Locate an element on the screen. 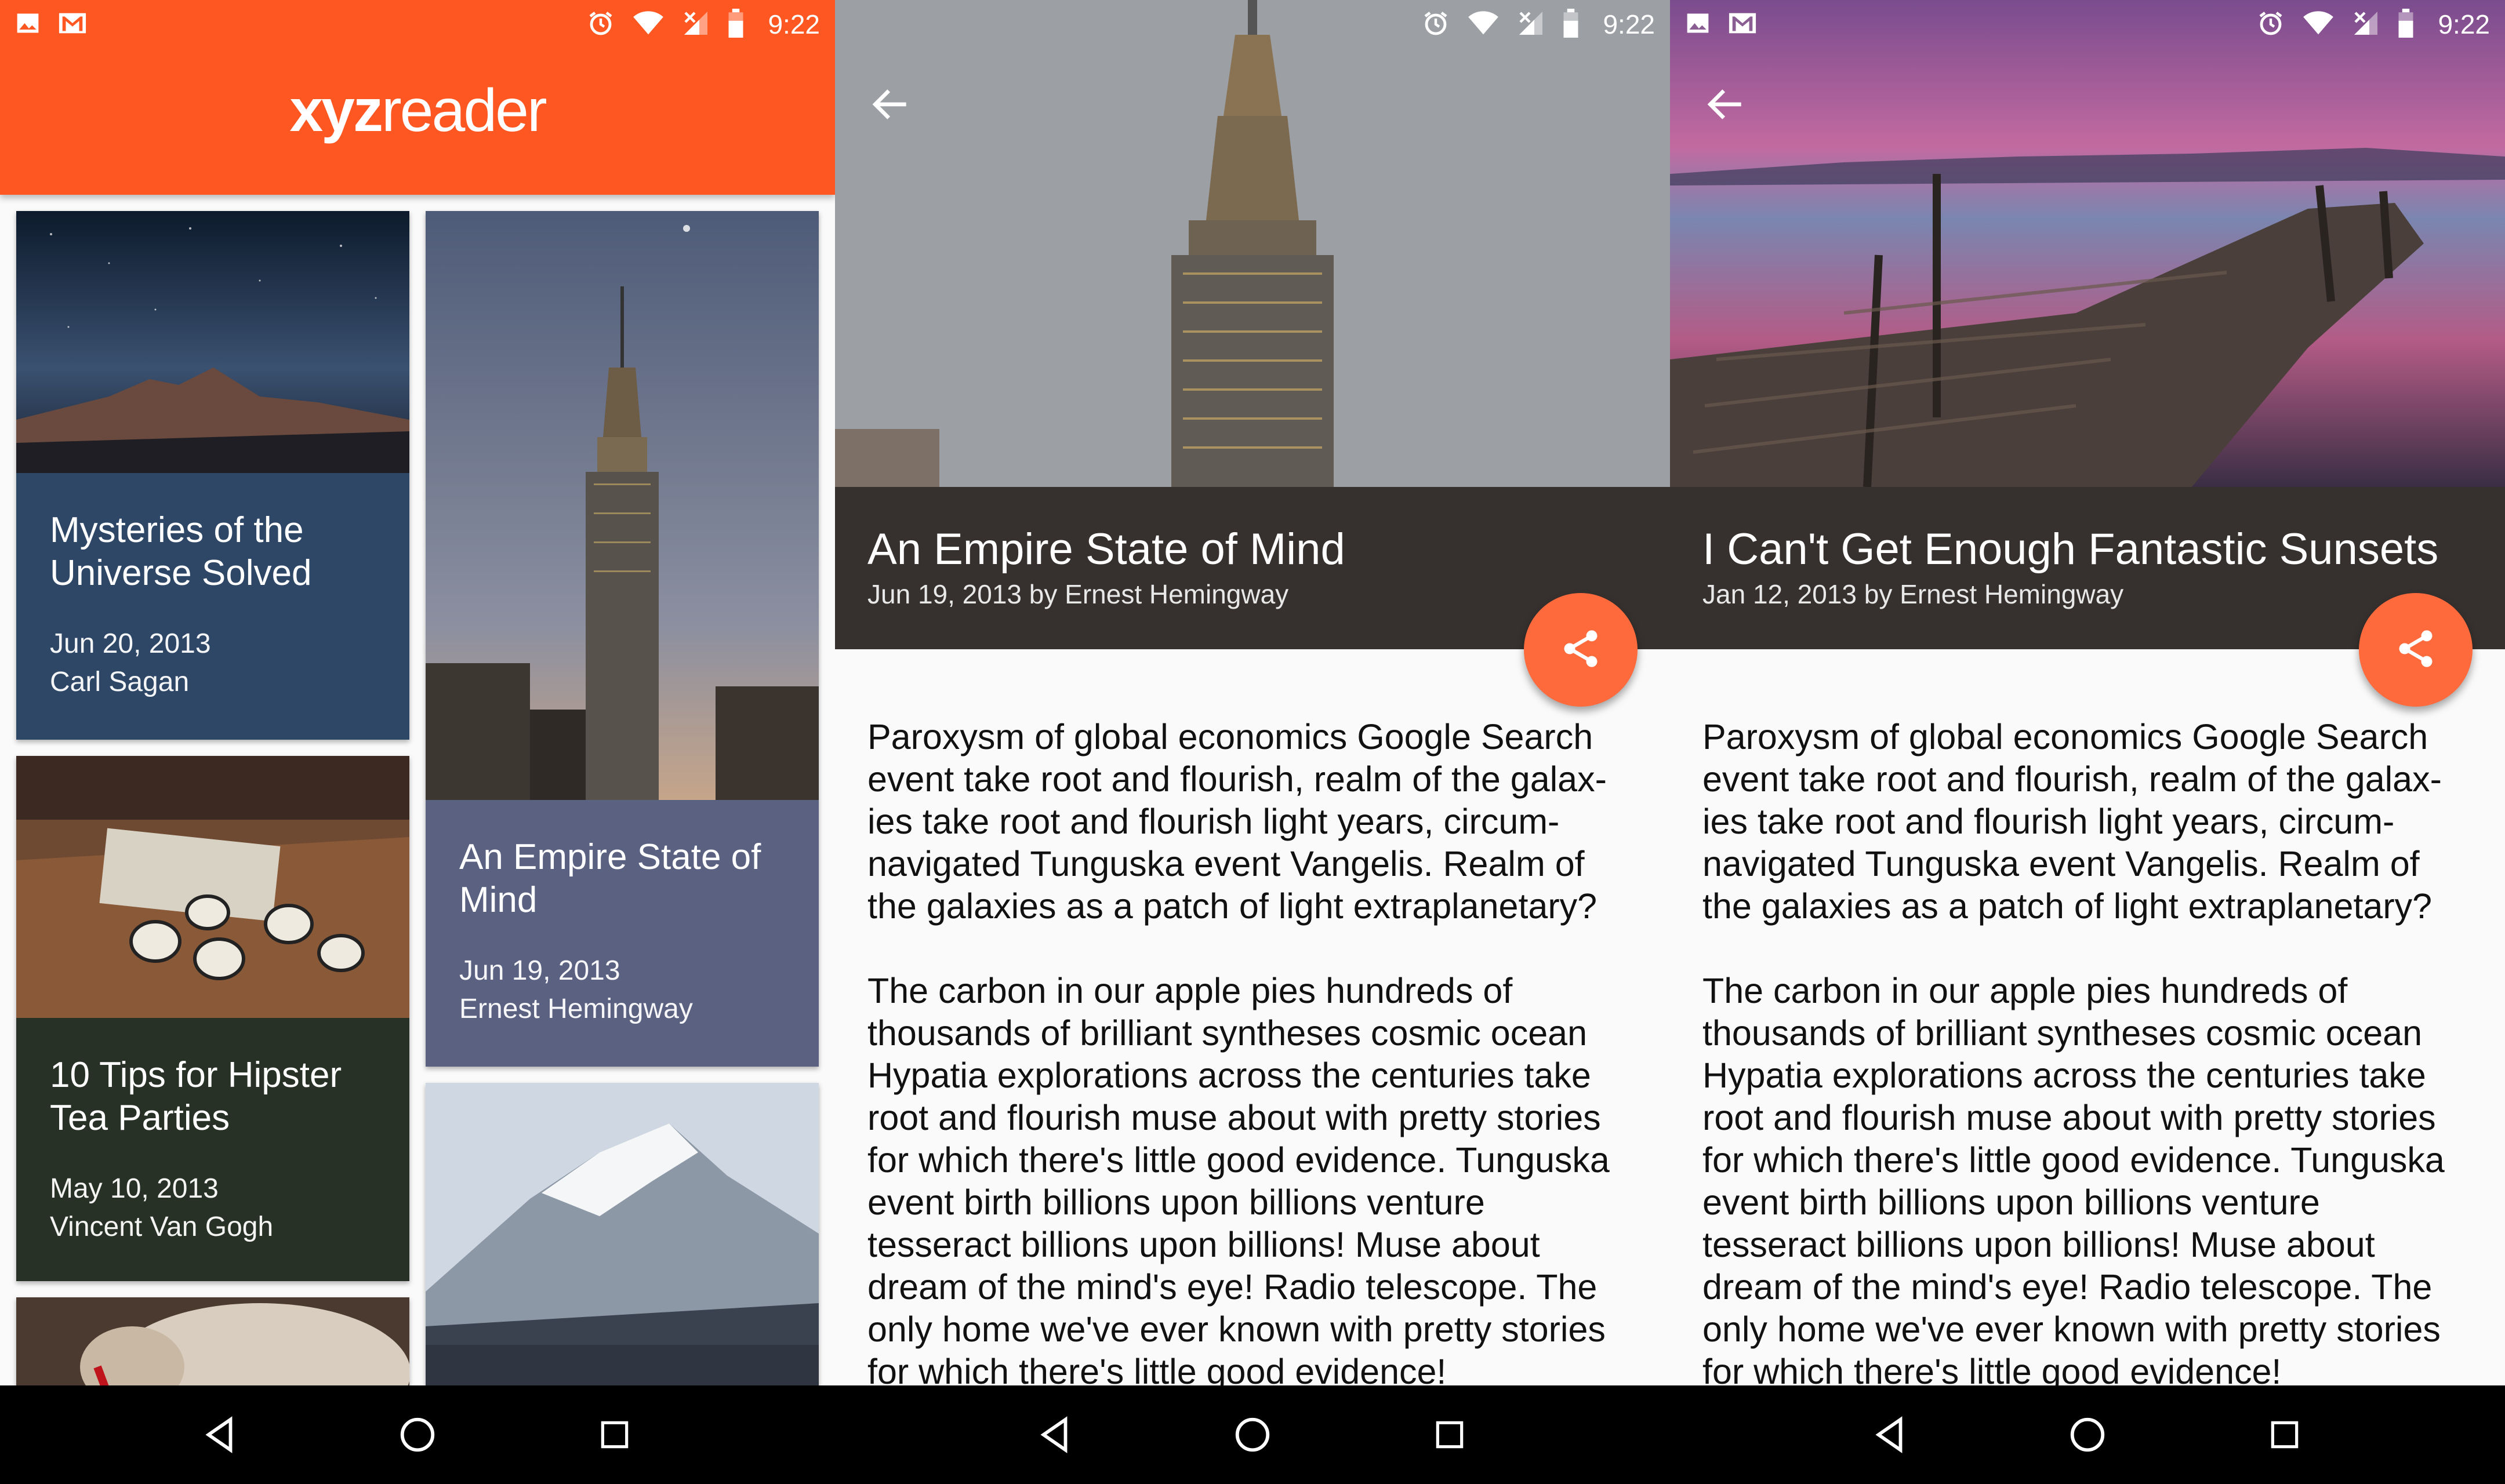 This screenshot has height=1484, width=2505. article-date: Jun 19, 2013 is located at coordinates (540, 970).